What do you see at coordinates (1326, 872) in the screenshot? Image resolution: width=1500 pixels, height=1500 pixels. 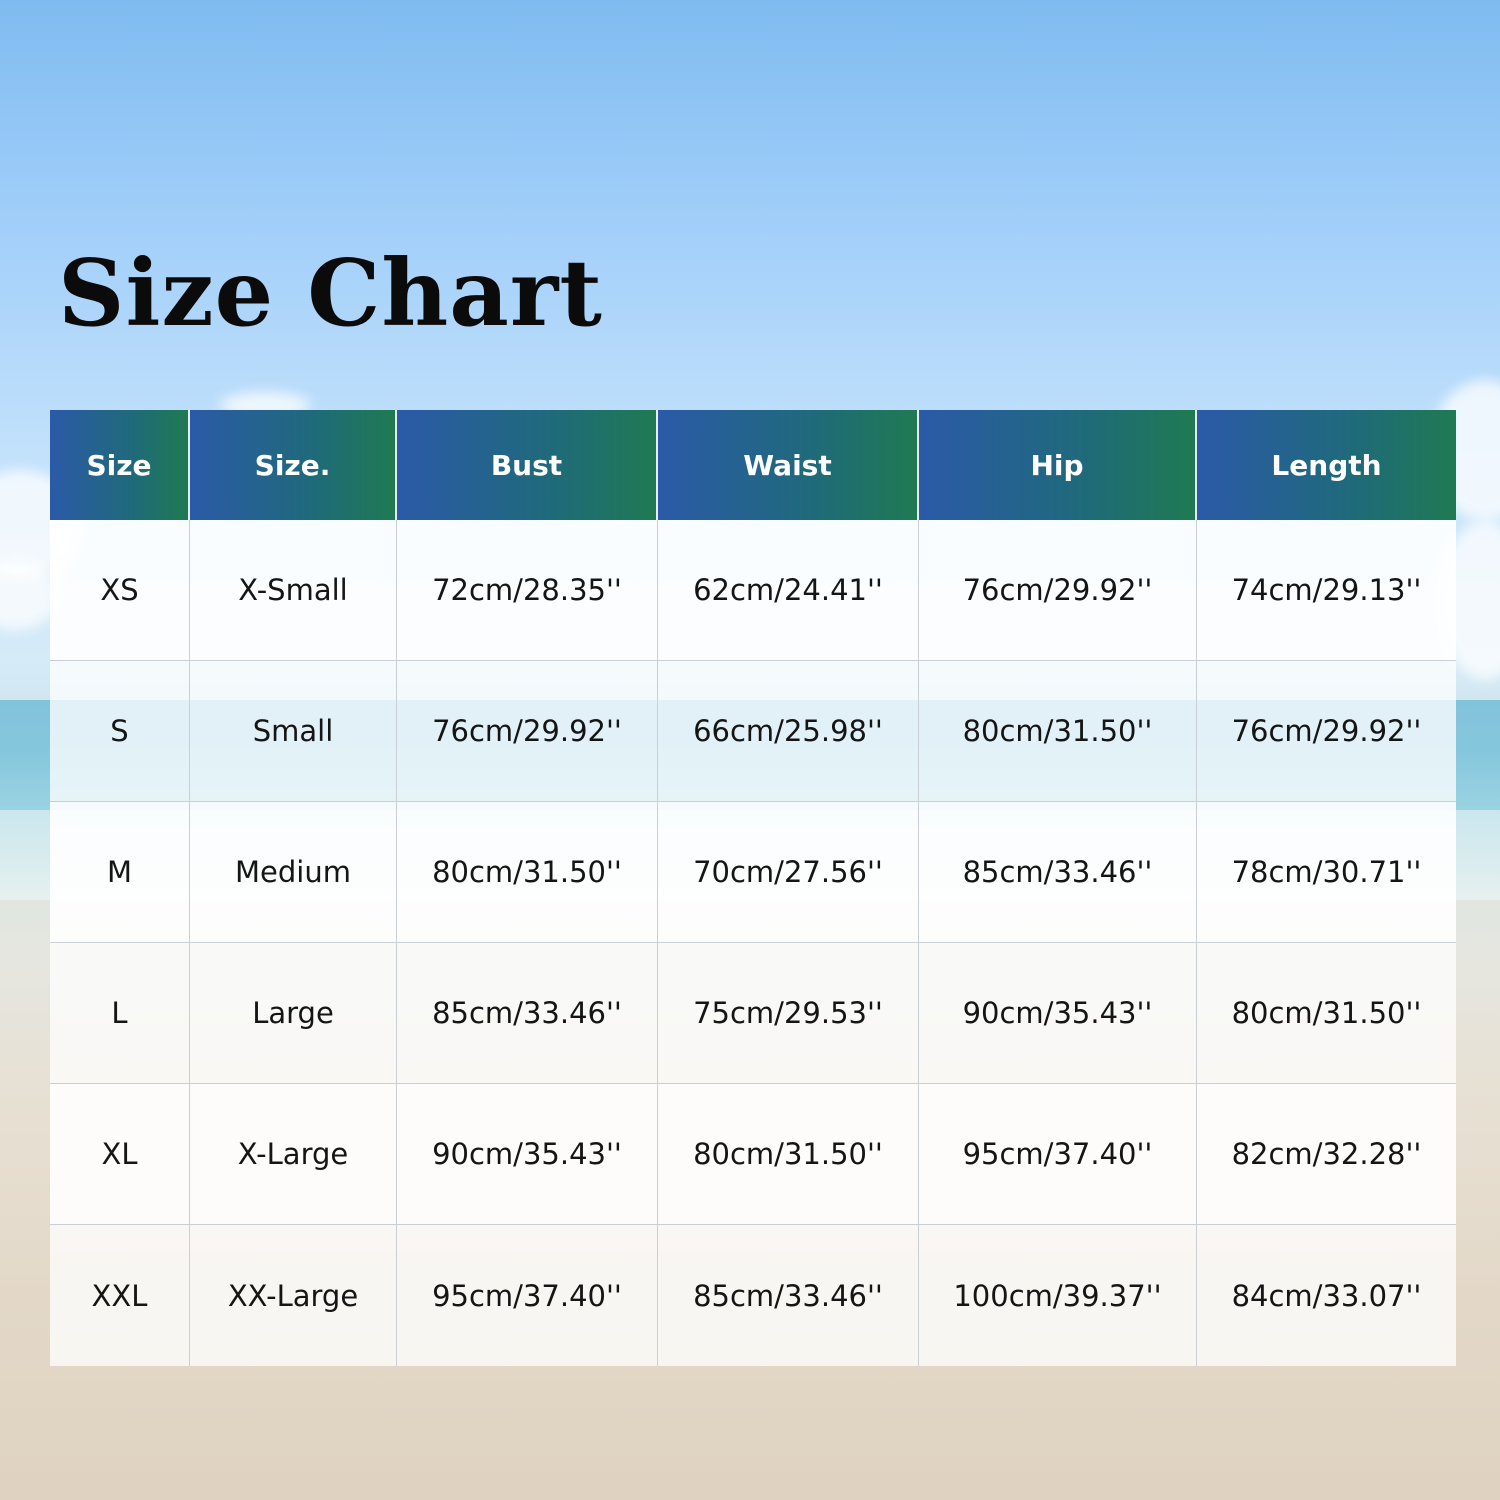 I see `table-cell-length: 78cm/30.71''` at bounding box center [1326, 872].